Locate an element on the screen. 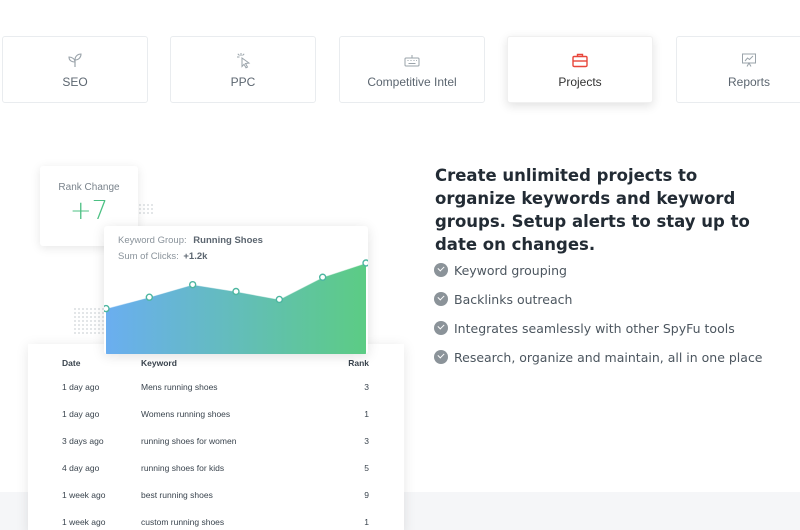 The image size is (800, 530). table-row: 4 day ago running shoes for kids 5 is located at coordinates (216, 476).